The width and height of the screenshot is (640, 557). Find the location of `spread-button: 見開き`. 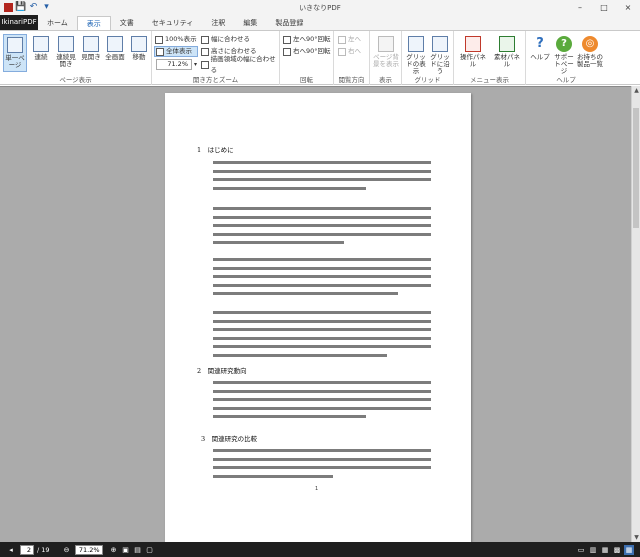

spread-button: 見開き is located at coordinates (91, 53).